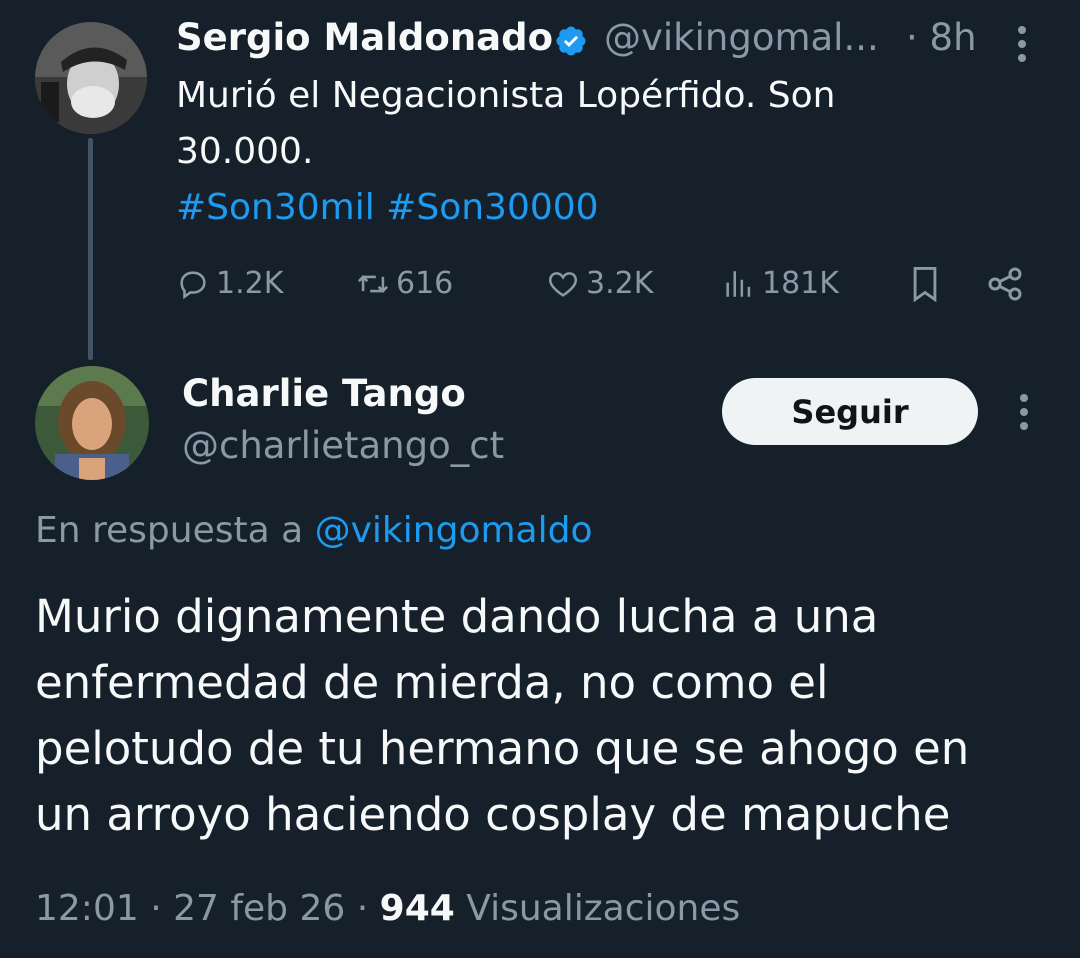 This screenshot has width=1080, height=958. What do you see at coordinates (417, 908) in the screenshot?
I see `views-count: 944` at bounding box center [417, 908].